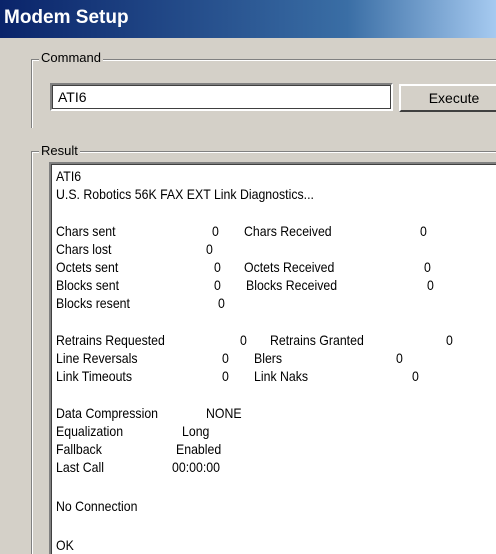 This screenshot has height=554, width=496. I want to click on fallback-label: Fallback, so click(79, 449).